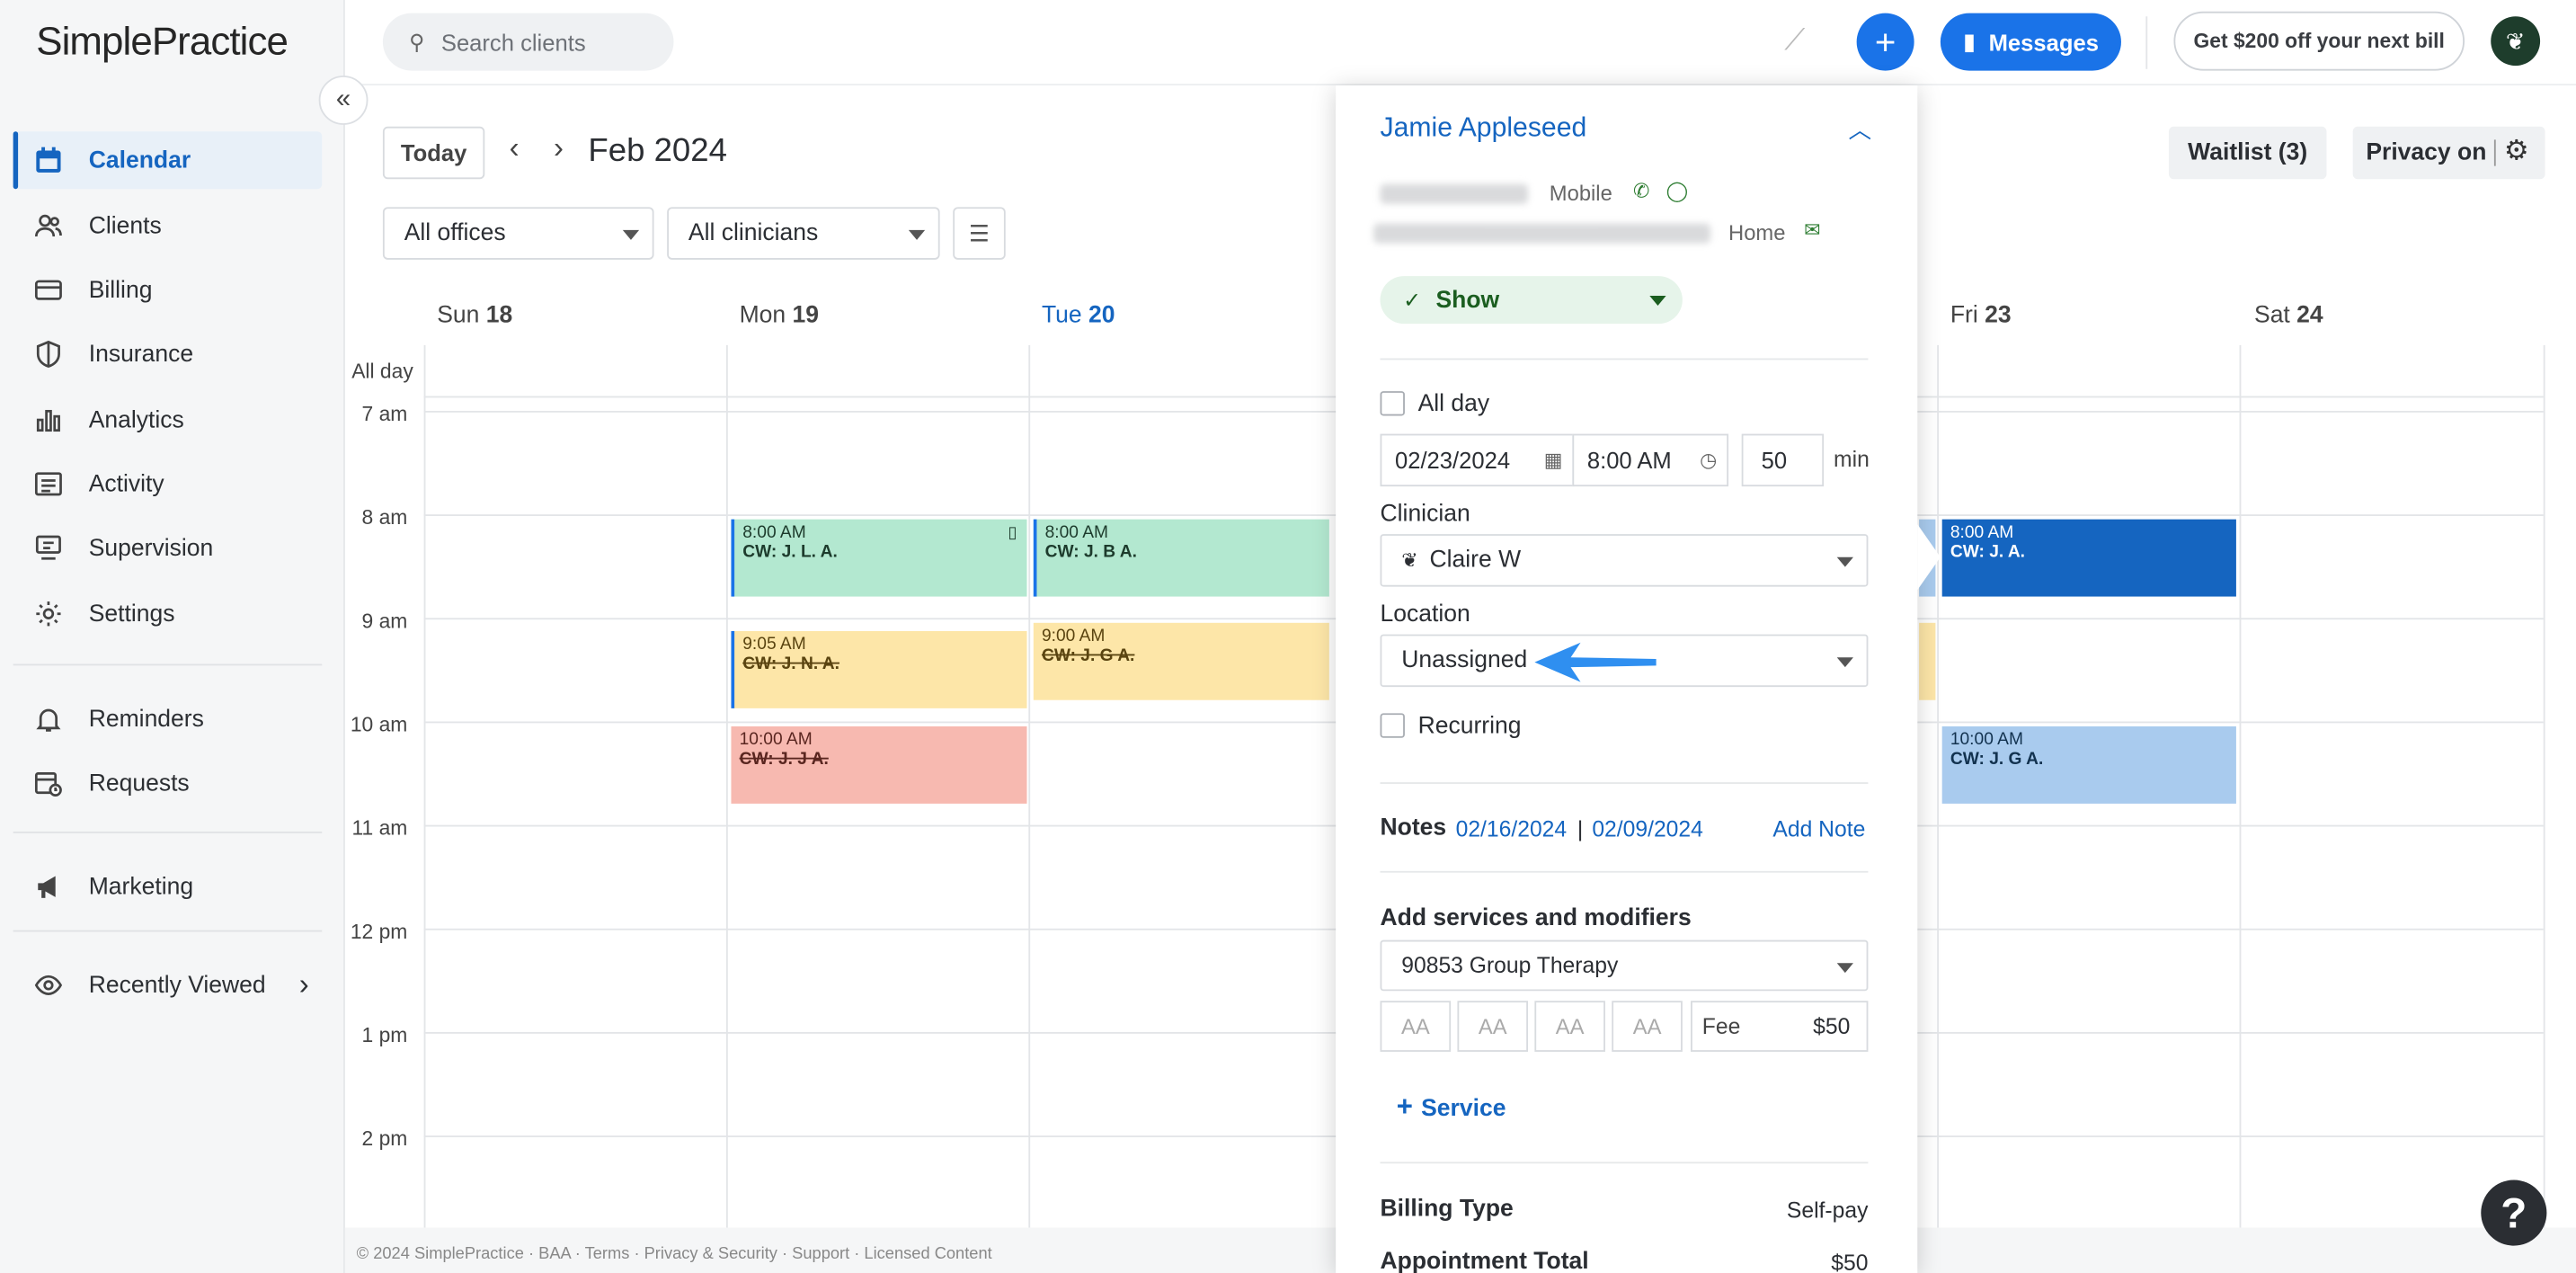 Image resolution: width=2576 pixels, height=1273 pixels. Describe the element at coordinates (146, 719) in the screenshot. I see `sidebar-item-label: Reminders` at that location.